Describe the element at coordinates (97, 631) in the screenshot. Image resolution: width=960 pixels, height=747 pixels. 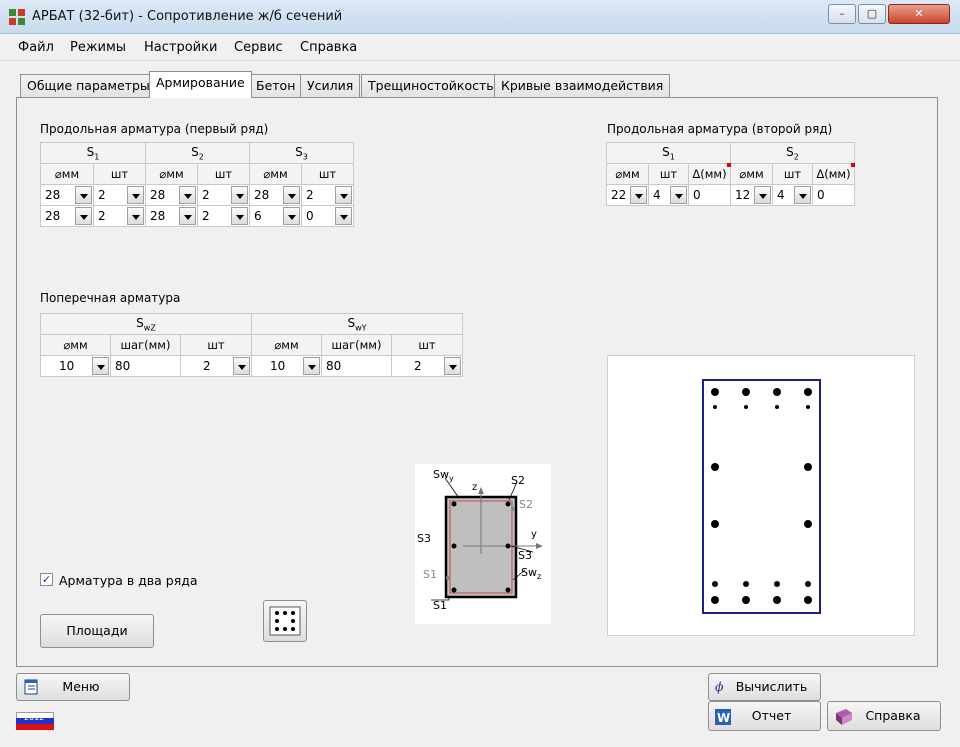
I see `areas-button: Площади` at that location.